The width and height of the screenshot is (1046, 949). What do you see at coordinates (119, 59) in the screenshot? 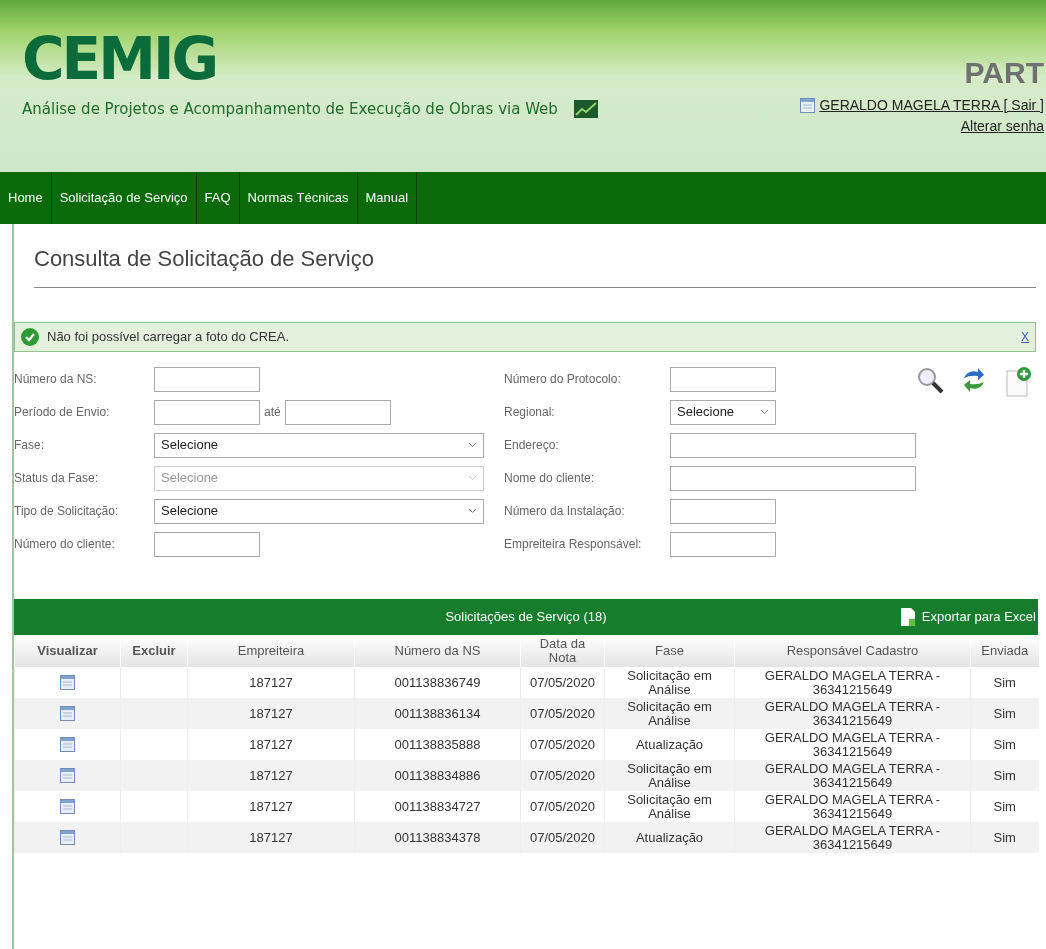
I see `logo: CEMIG` at bounding box center [119, 59].